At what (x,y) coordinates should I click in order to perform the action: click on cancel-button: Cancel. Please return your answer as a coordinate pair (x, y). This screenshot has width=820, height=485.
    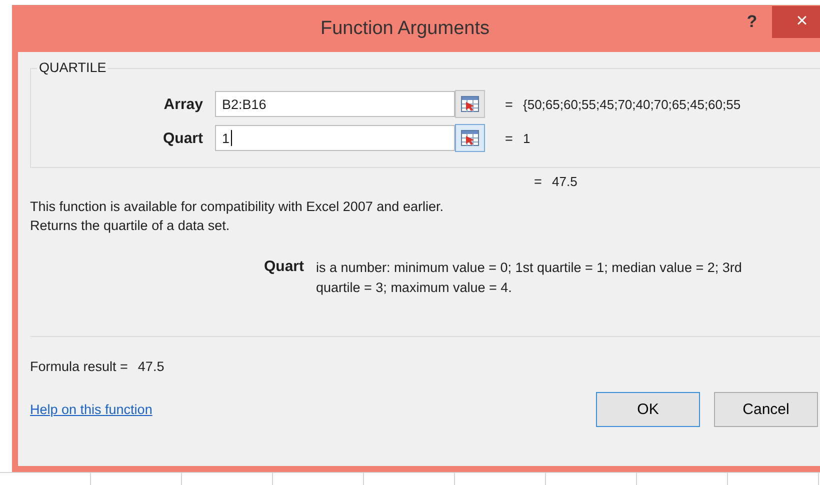
    Looking at the image, I should click on (766, 409).